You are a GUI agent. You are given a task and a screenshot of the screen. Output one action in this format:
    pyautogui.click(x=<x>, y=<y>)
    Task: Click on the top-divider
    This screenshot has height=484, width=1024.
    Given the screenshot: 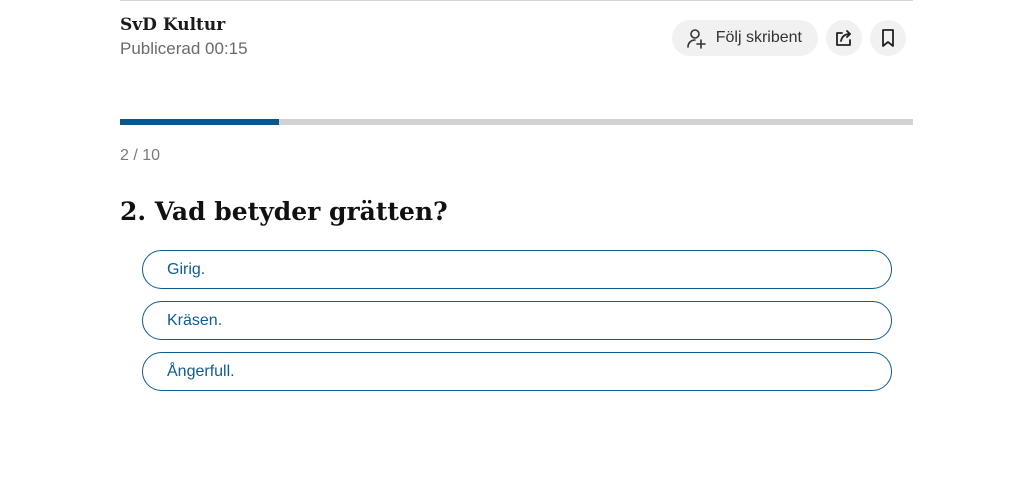 What is the action you would take?
    pyautogui.click(x=516, y=0)
    